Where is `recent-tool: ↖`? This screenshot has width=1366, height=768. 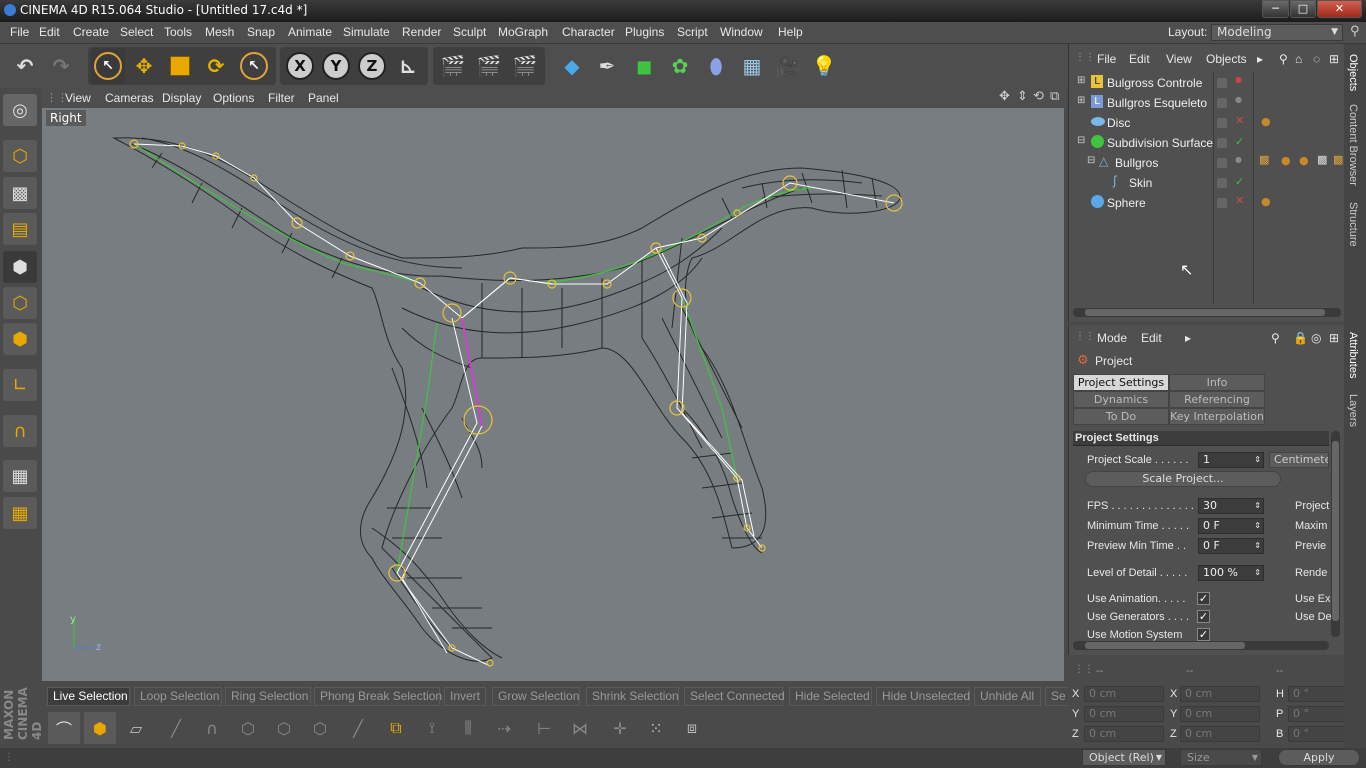
recent-tool: ↖ is located at coordinates (254, 66).